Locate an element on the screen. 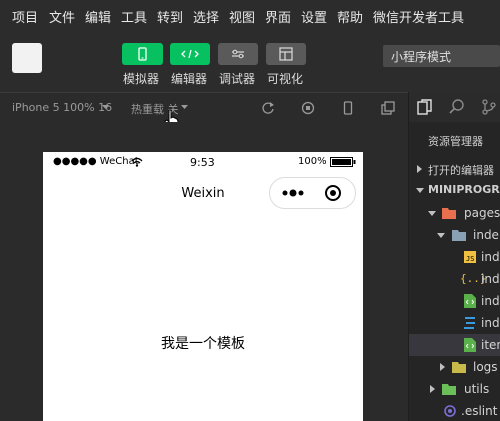 Image resolution: width=500 pixels, height=421 pixels. debug-icon is located at coordinates (238, 54).